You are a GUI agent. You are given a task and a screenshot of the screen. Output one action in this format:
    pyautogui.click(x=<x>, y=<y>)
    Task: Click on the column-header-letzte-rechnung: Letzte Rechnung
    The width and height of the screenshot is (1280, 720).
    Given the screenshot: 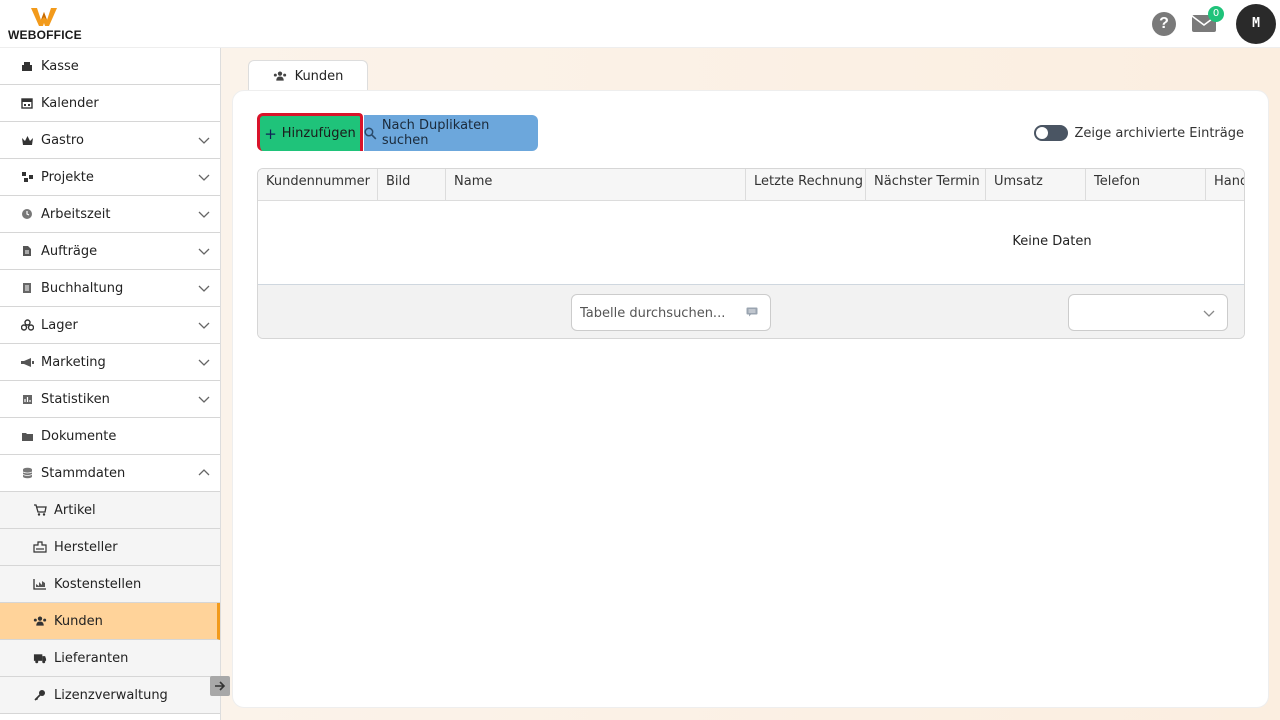 What is the action you would take?
    pyautogui.click(x=806, y=185)
    